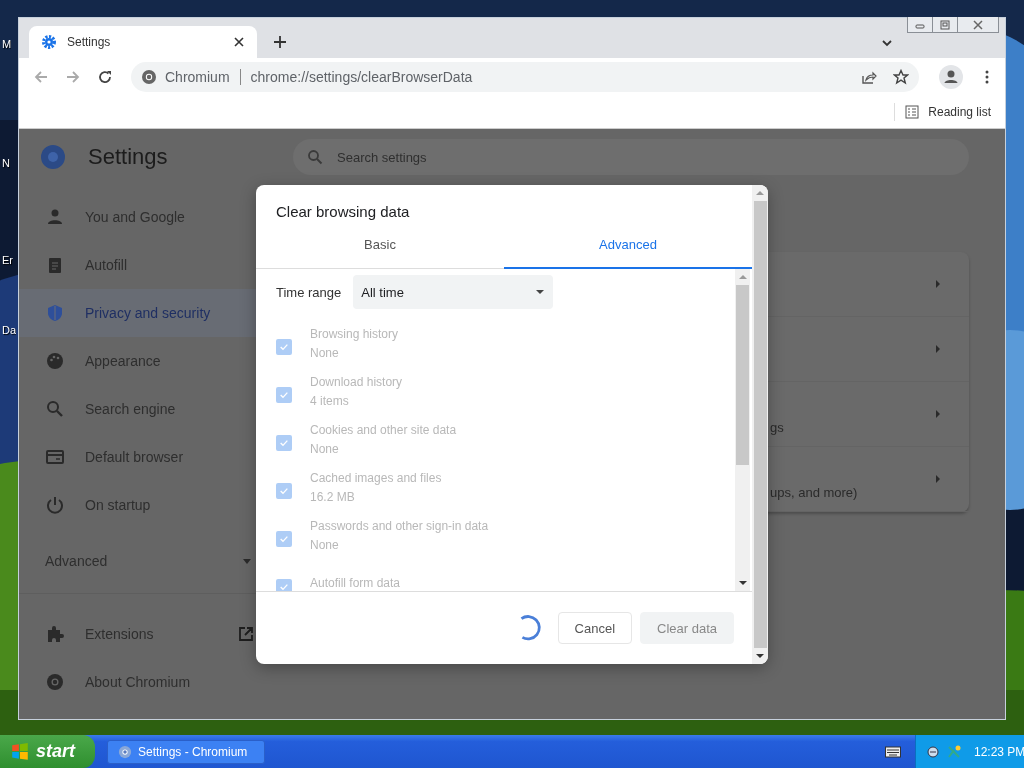 The width and height of the screenshot is (1024, 768). I want to click on tray-icon, so click(934, 751).